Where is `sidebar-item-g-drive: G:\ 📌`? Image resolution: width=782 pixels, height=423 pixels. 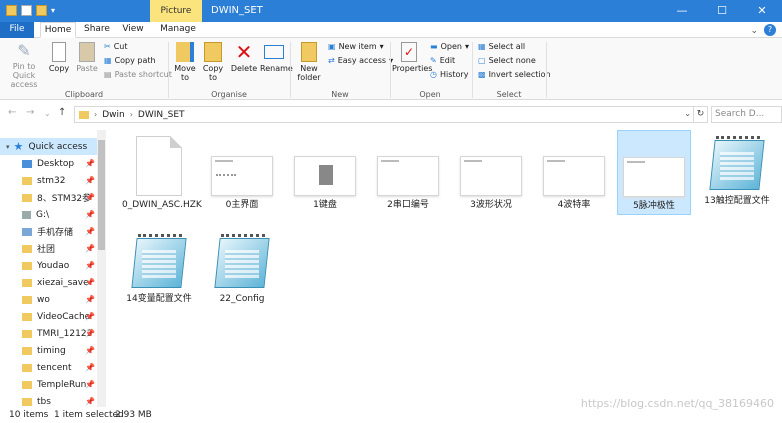
sidebar-item-g-drive: G:\ 📌 is located at coordinates (48, 214).